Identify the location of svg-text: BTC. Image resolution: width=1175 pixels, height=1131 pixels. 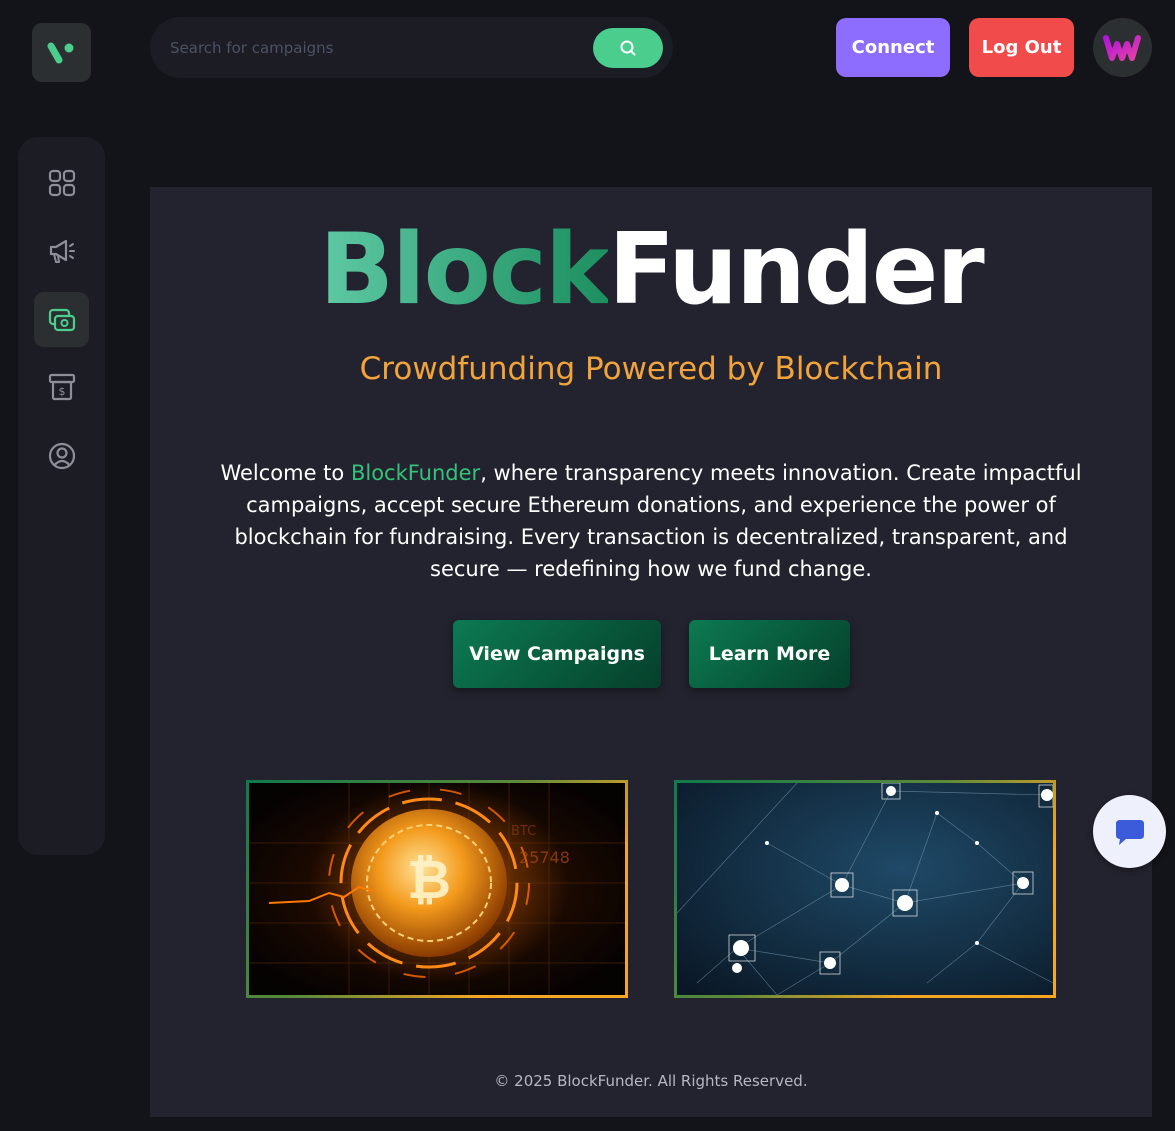
(523, 831).